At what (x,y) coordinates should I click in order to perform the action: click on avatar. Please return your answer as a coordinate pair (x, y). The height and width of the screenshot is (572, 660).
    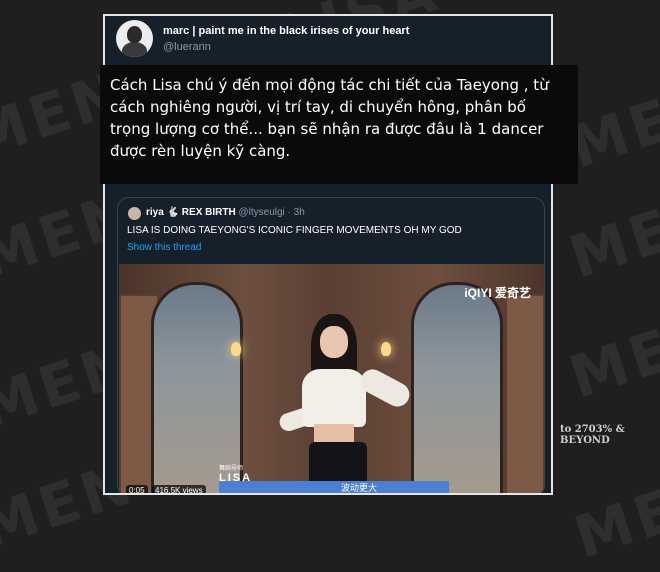
    Looking at the image, I should click on (134, 38).